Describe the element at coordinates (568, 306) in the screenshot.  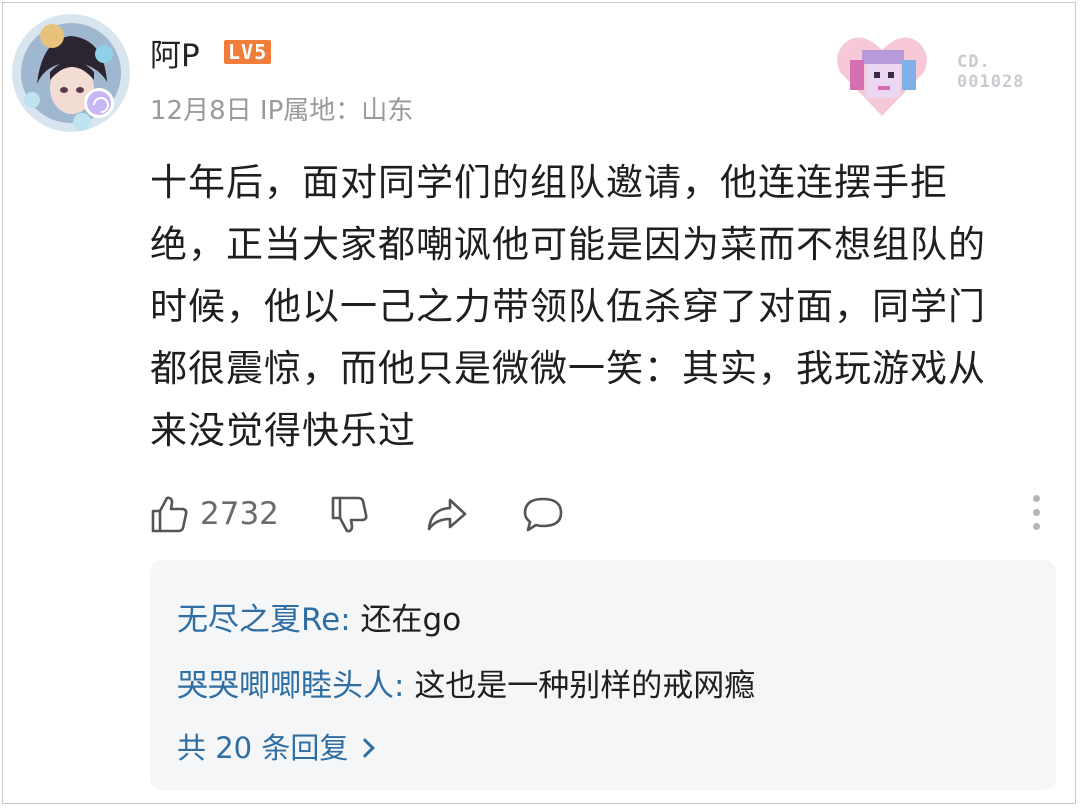
I see `comment-line: 时候，他以一己之力带领队伍杀穿了对面，同学门` at that location.